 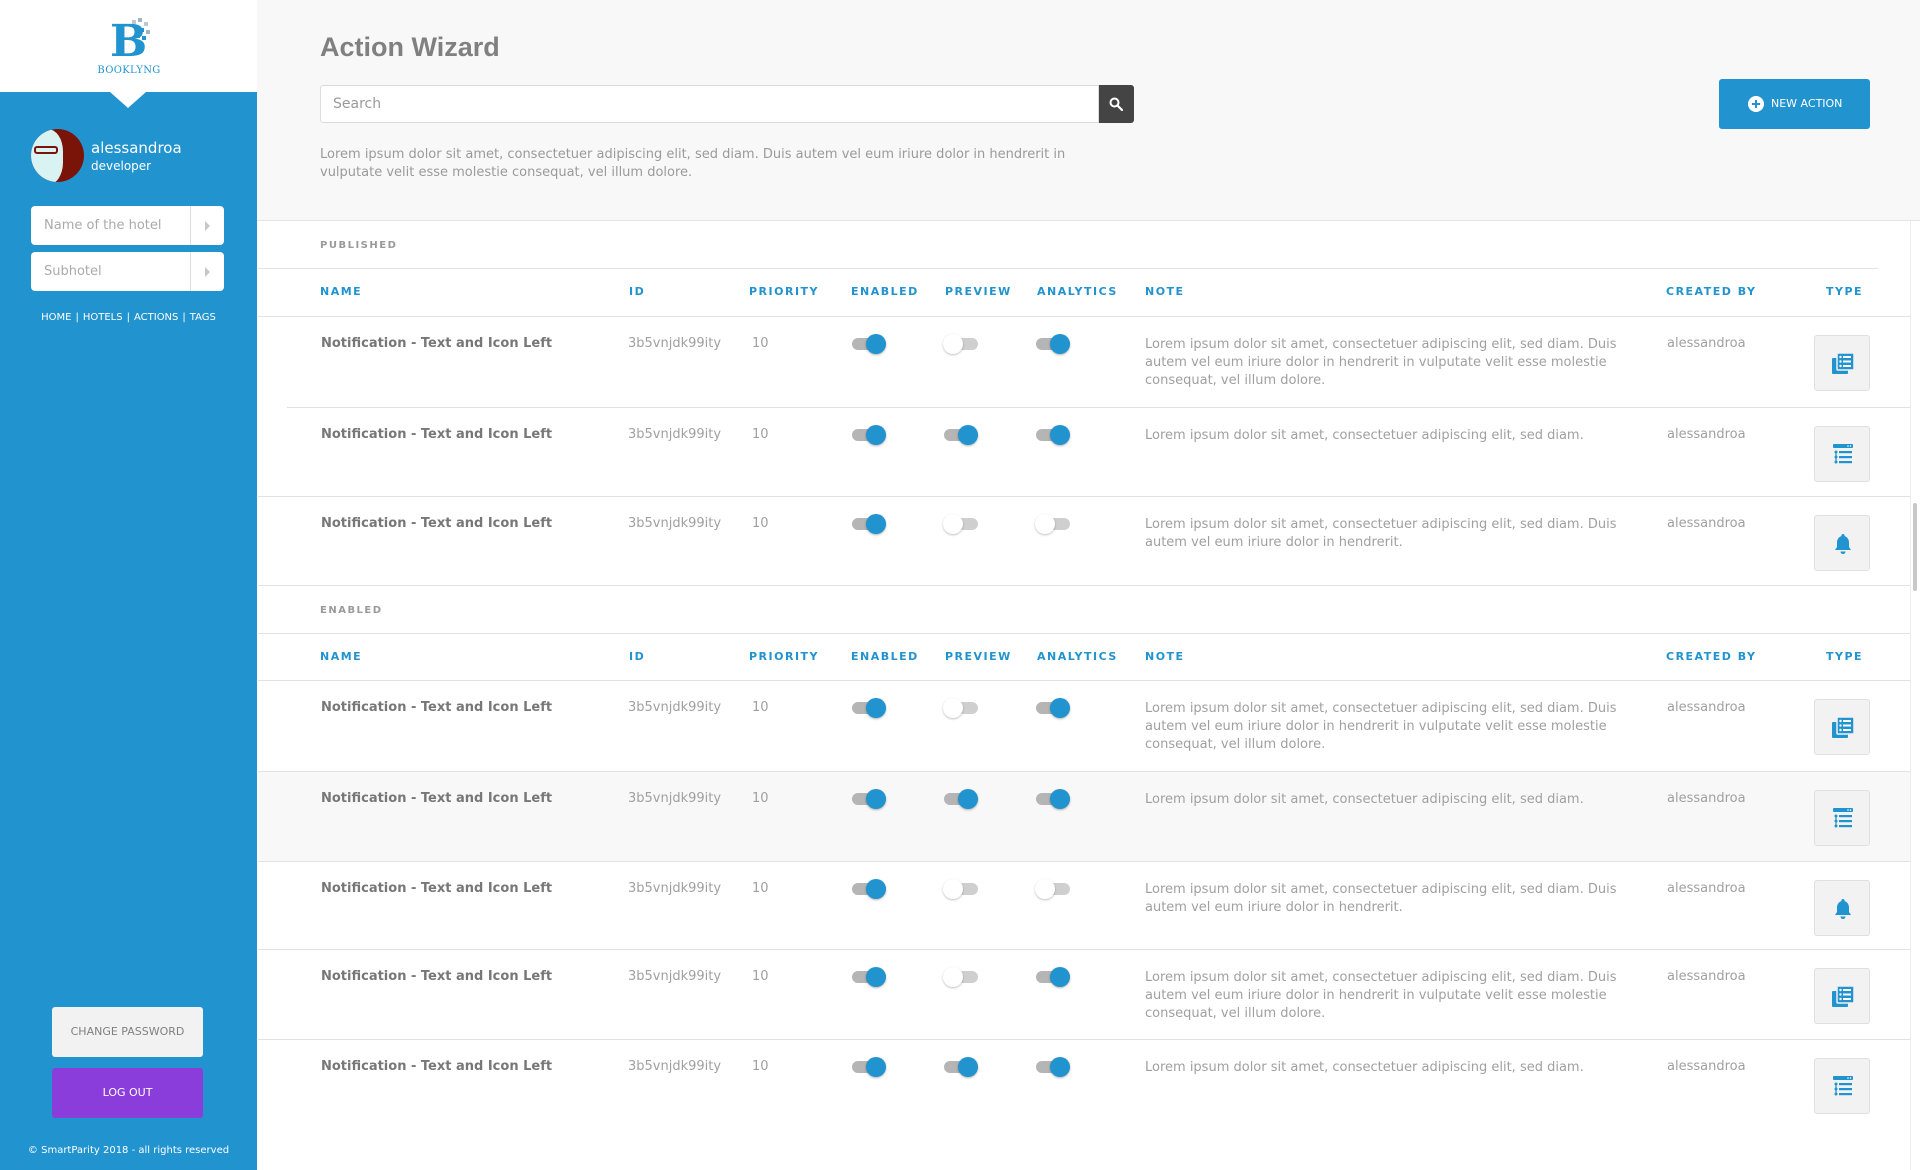 What do you see at coordinates (103, 317) in the screenshot?
I see `nav-hotels: HOTELS` at bounding box center [103, 317].